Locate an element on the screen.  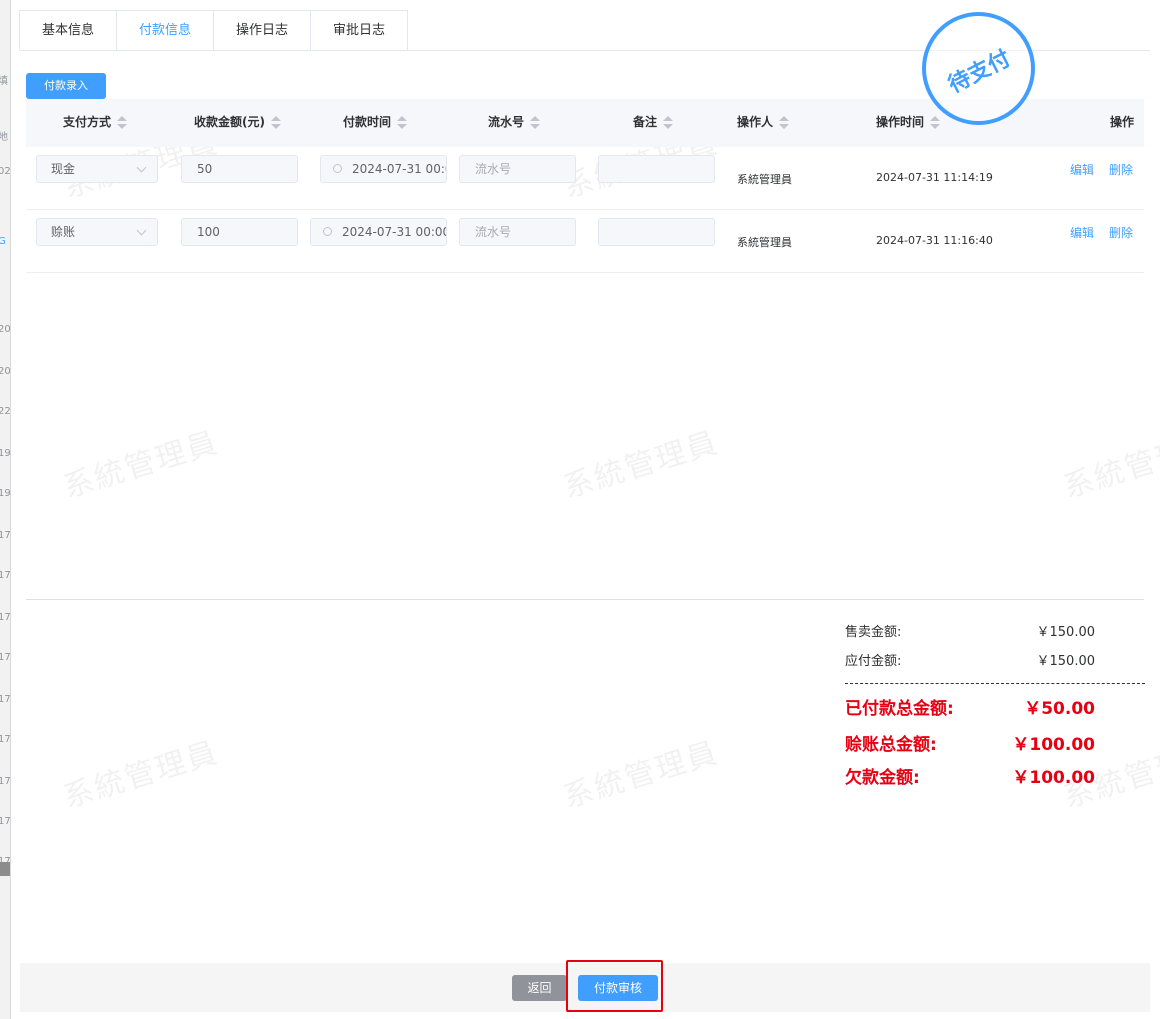
column-header-label: 收款金额(元) is located at coordinates (229, 122).